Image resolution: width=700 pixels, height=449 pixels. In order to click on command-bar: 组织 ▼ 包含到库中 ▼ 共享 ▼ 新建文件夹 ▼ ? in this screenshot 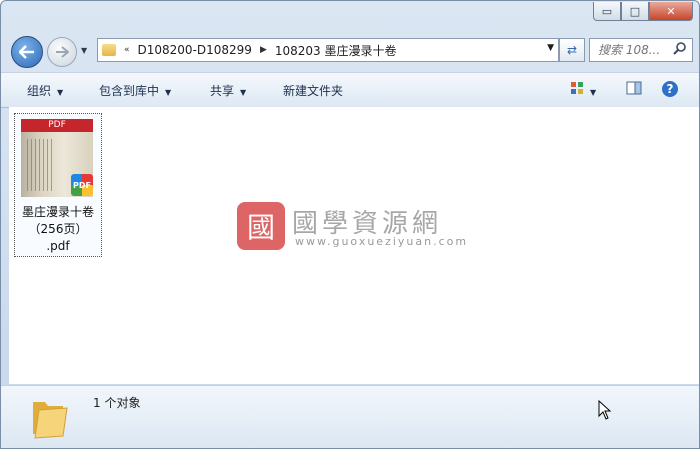, I will do `click(350, 90)`.